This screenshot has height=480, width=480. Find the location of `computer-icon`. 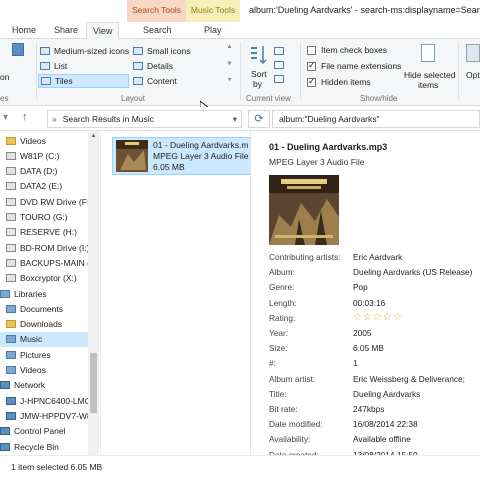

computer-icon is located at coordinates (11, 415).